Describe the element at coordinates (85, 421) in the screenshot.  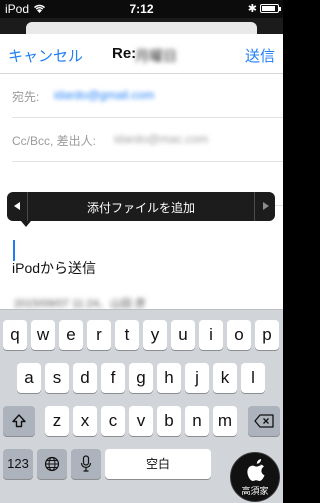
I see `key-x: x` at that location.